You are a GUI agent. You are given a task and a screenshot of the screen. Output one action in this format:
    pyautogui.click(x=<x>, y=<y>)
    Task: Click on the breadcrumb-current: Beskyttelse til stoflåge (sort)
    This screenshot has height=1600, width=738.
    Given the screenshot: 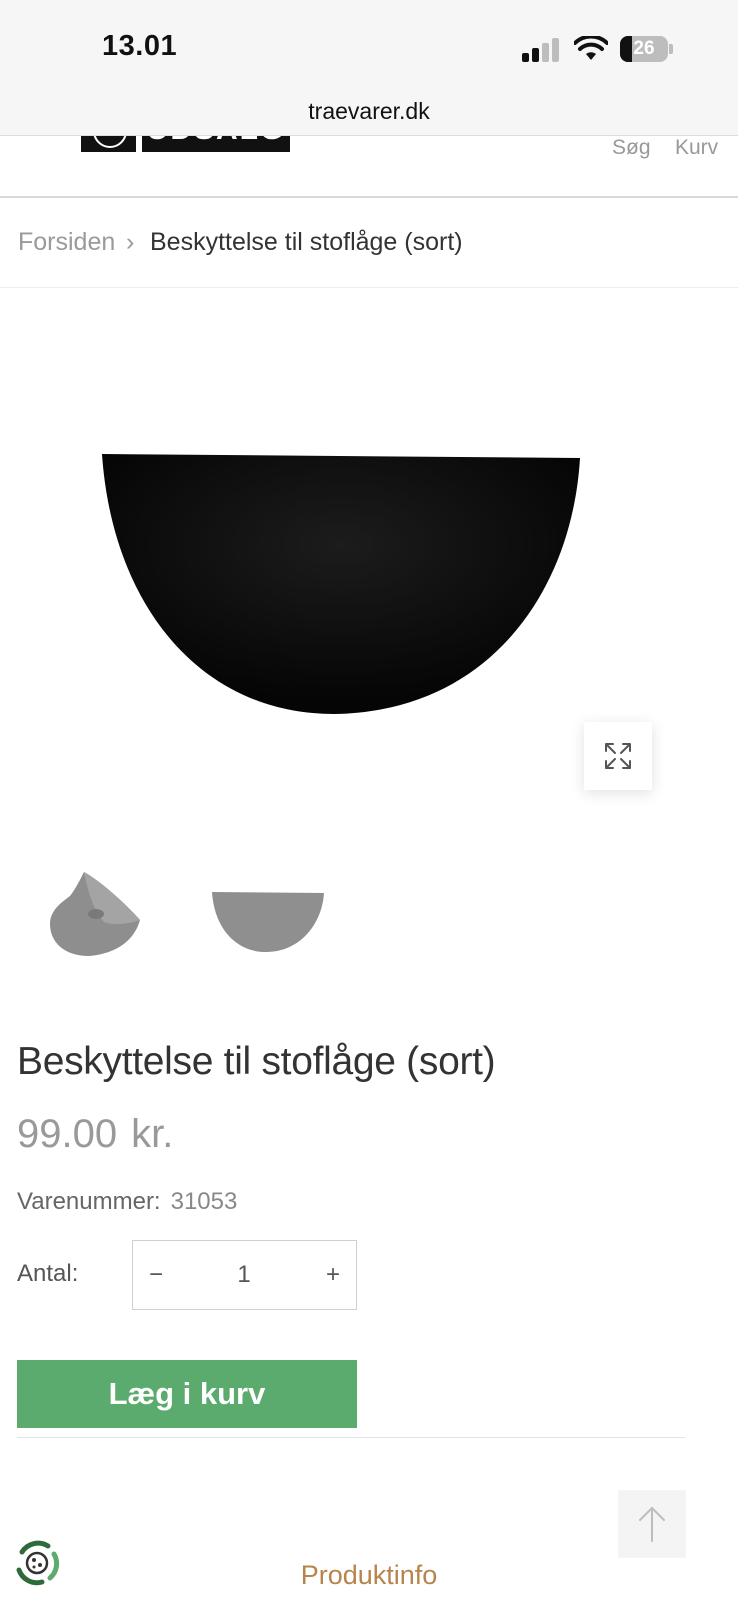 What is the action you would take?
    pyautogui.click(x=306, y=242)
    